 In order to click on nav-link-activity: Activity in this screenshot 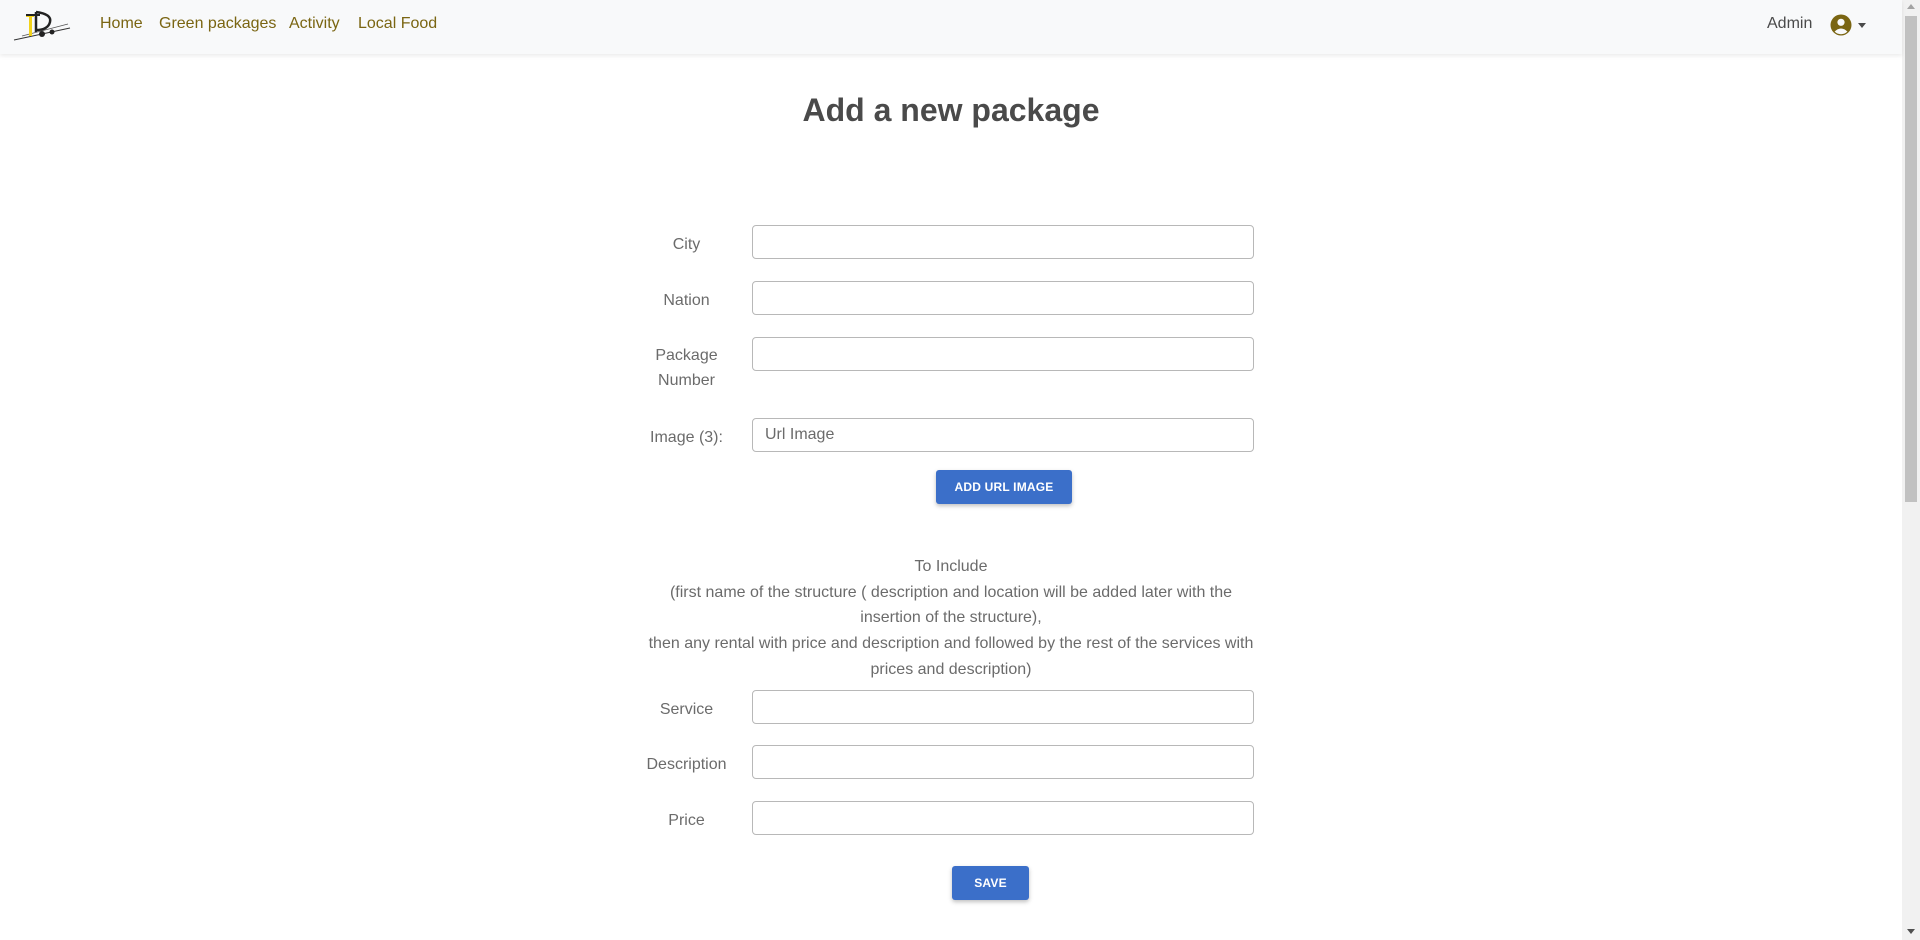, I will do `click(314, 24)`.